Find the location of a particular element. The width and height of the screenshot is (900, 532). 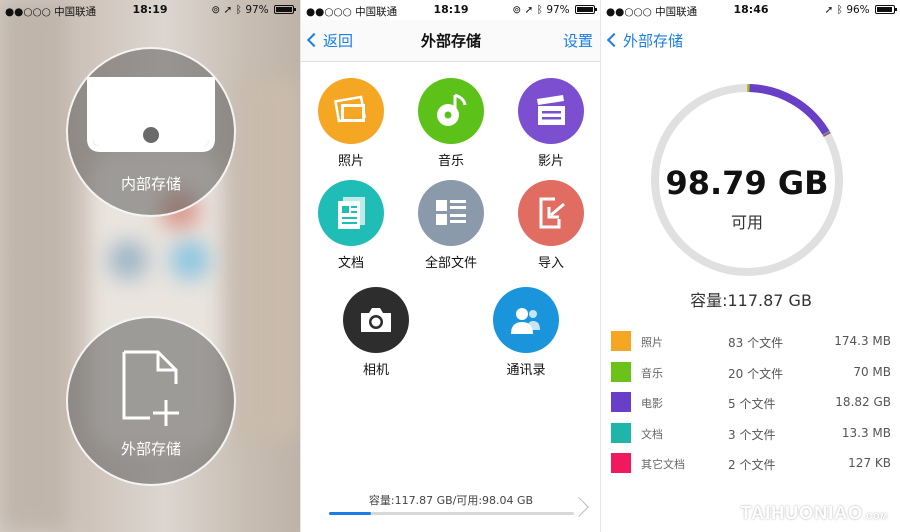

tile-movies: 影片 is located at coordinates (551, 123).